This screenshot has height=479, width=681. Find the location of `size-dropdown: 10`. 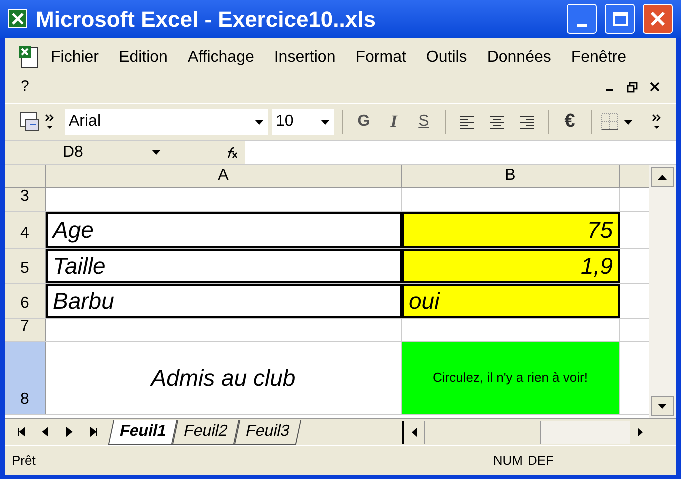

size-dropdown: 10 is located at coordinates (303, 122).